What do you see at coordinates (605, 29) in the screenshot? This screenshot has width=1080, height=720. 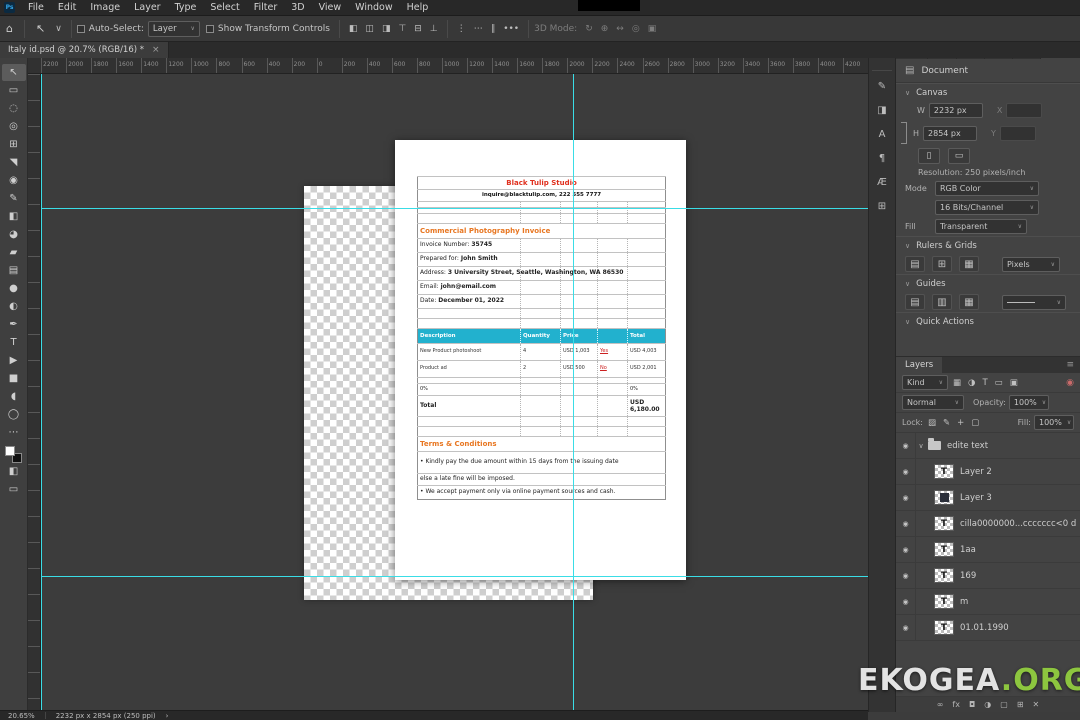 I see `3d-roll-icon: ⊕` at bounding box center [605, 29].